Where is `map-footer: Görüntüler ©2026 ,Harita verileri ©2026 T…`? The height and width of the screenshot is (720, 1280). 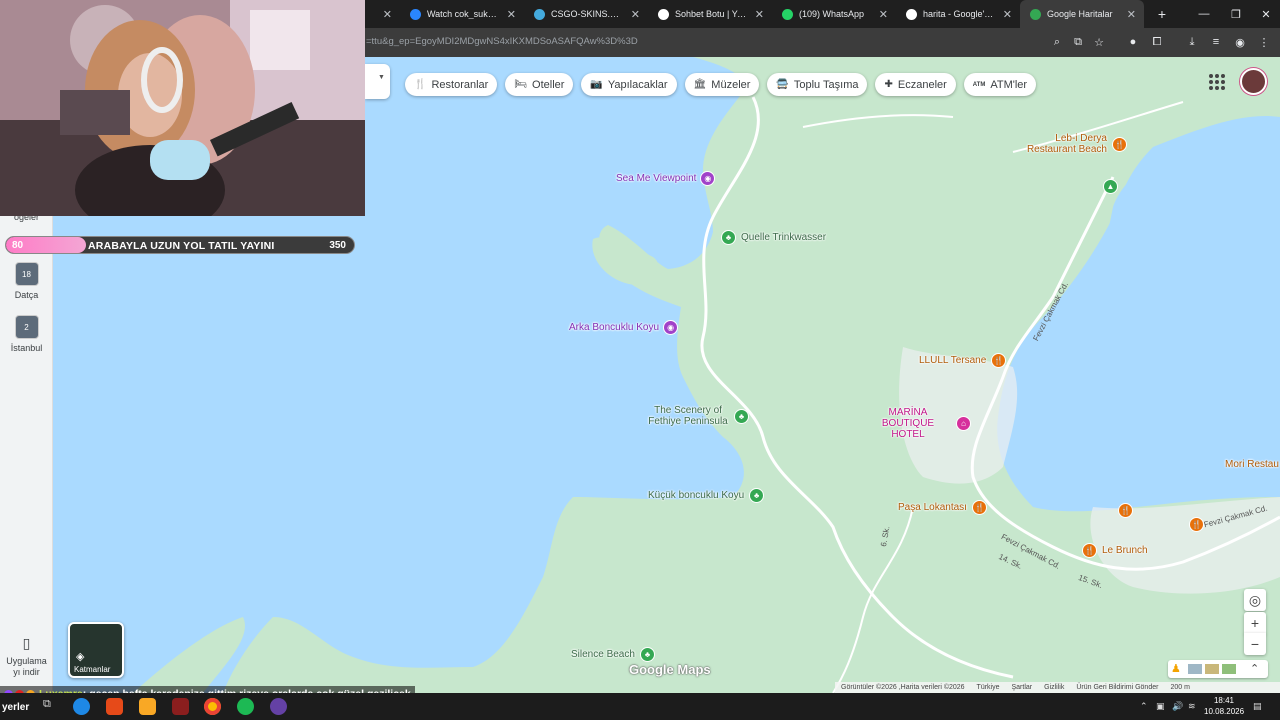
map-footer: Görüntüler ©2026 ,Harita verileri ©2026 T… is located at coordinates (1057, 687).